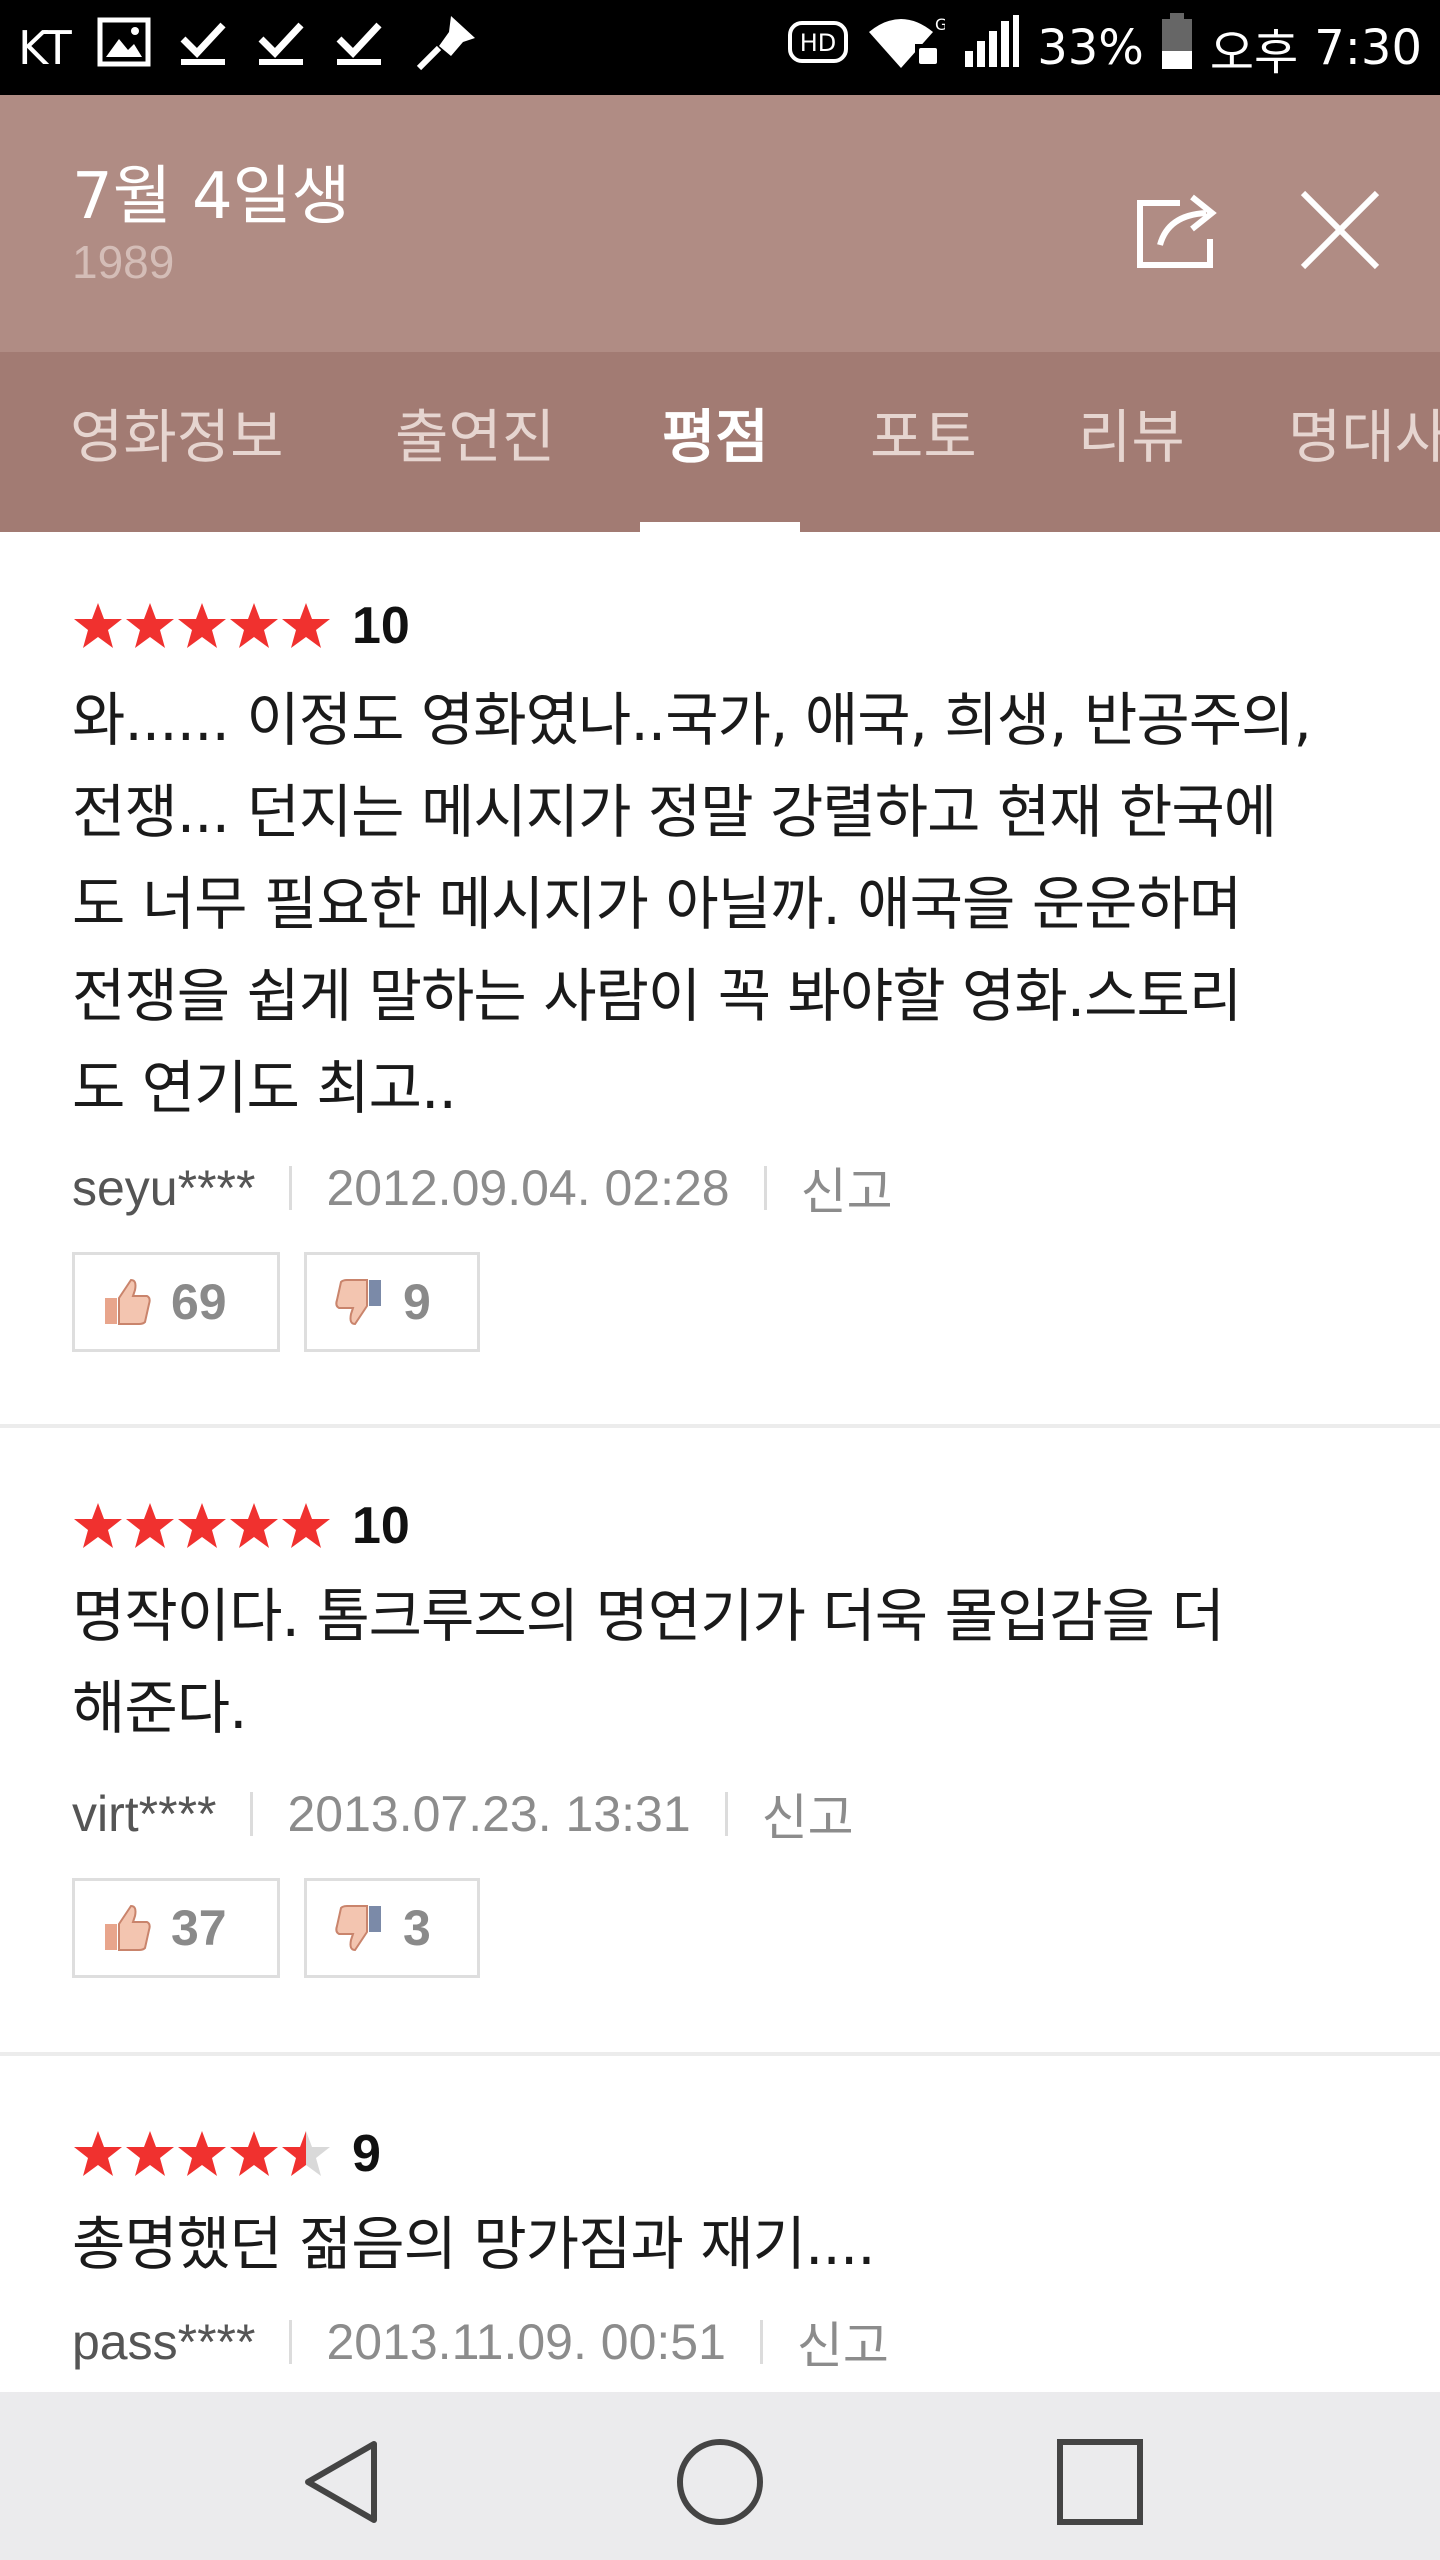 This screenshot has height=2560, width=1440. I want to click on like-button: 37, so click(176, 1928).